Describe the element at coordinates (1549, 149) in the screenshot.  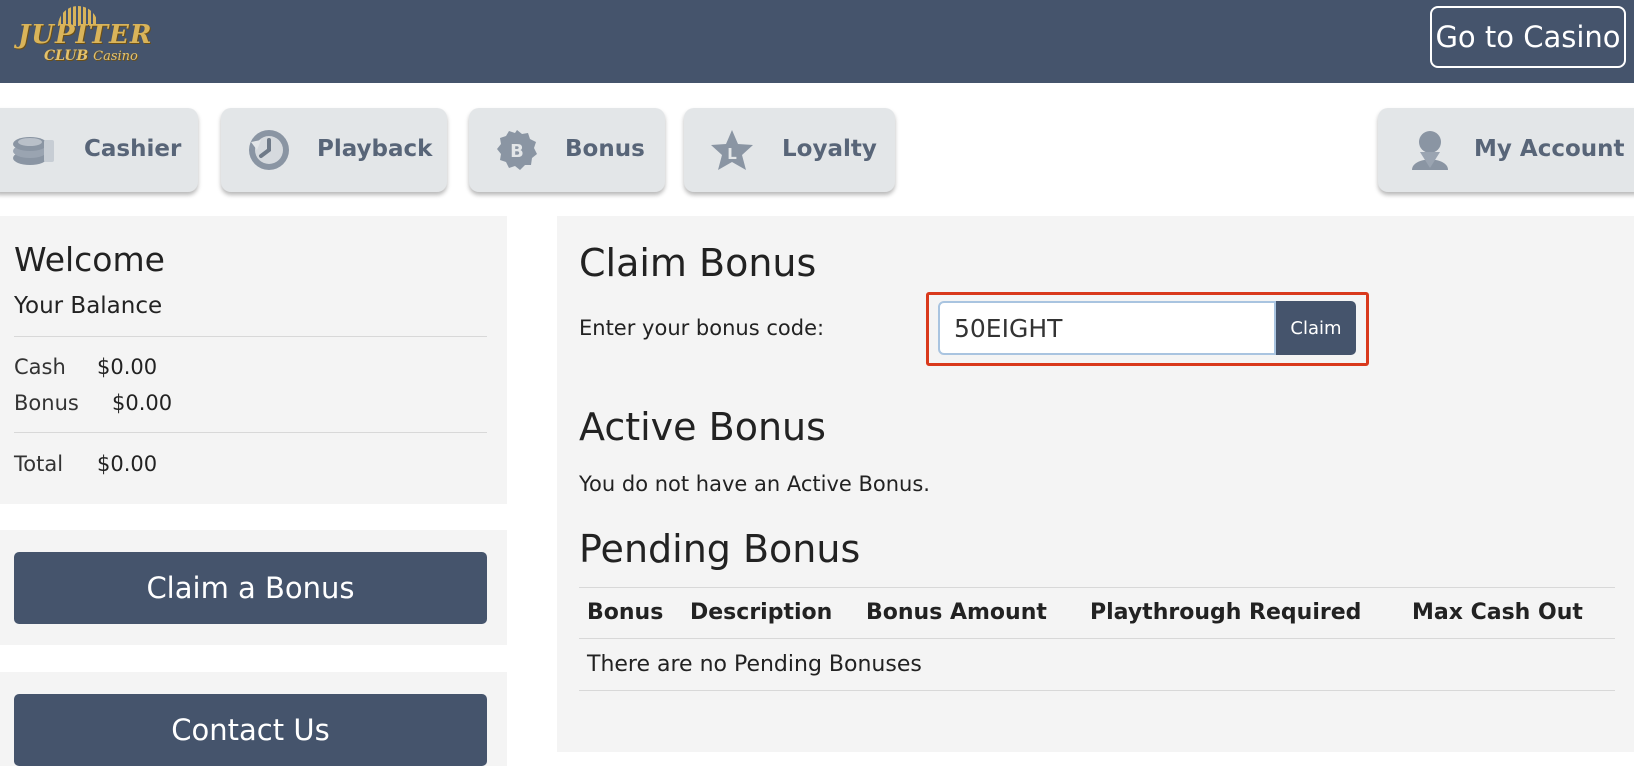
I see `nav-my-account-label: My Account` at that location.